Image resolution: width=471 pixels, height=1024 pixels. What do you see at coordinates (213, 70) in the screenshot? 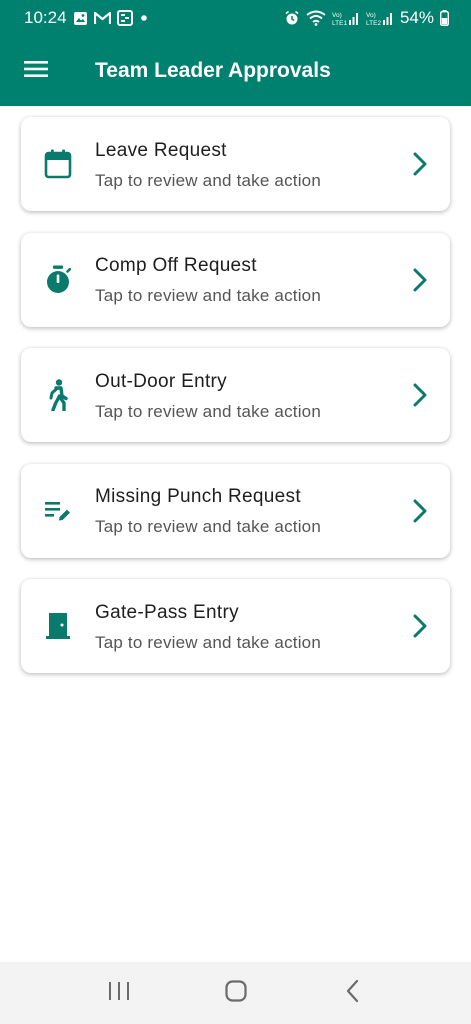
I see `page-title: Team Leader Approvals` at bounding box center [213, 70].